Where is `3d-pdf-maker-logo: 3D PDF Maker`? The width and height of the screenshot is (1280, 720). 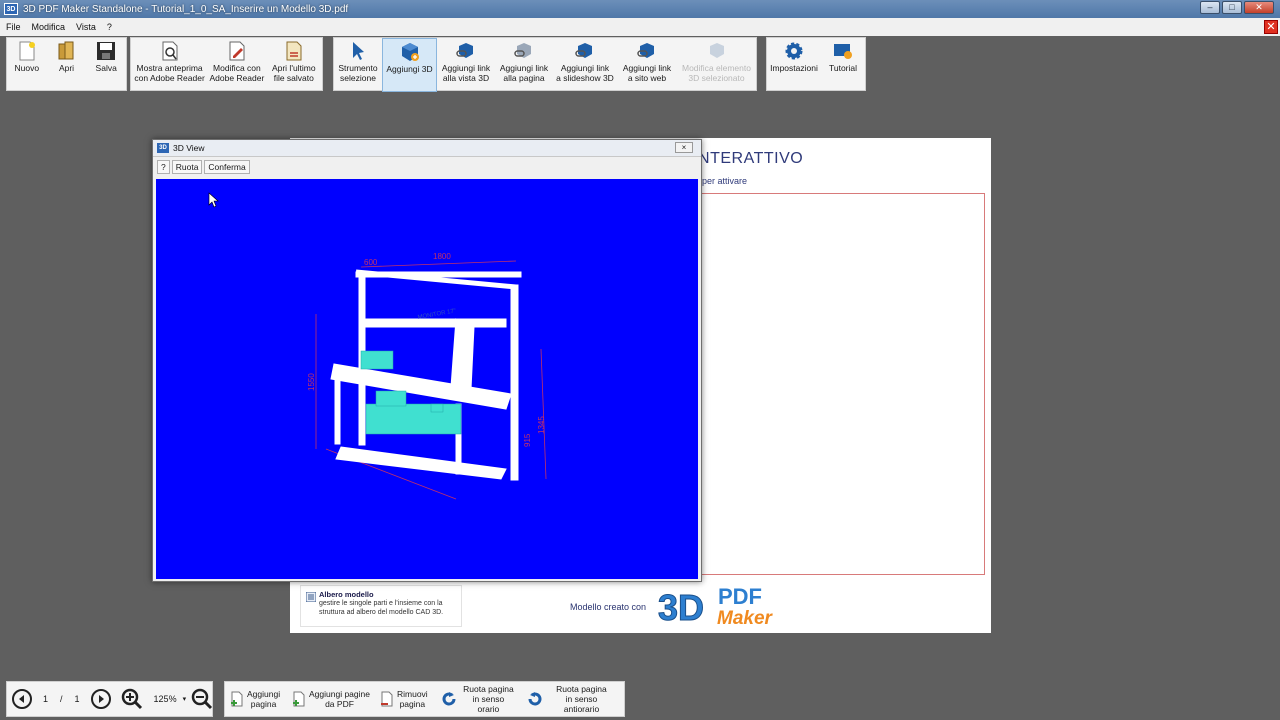
3d-pdf-maker-logo: 3D PDF Maker is located at coordinates (716, 606).